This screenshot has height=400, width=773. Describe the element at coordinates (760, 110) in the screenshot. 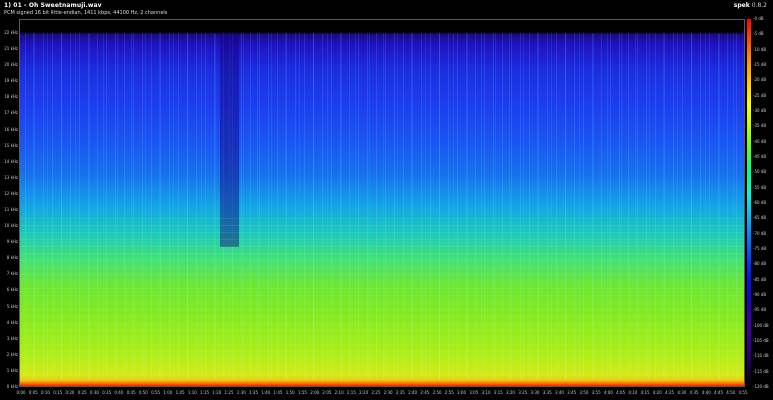

I see `db-tick-label: -30 dB` at that location.